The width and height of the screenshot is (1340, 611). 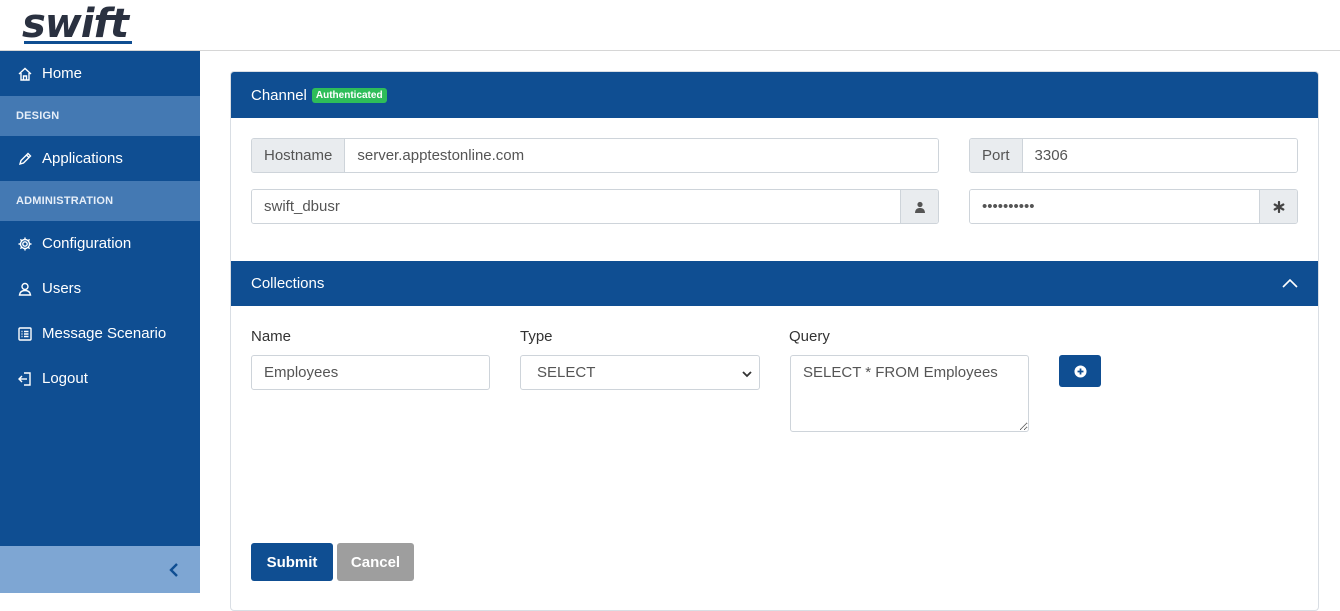 What do you see at coordinates (87, 243) in the screenshot?
I see `sidebar-item-label: Configuration` at bounding box center [87, 243].